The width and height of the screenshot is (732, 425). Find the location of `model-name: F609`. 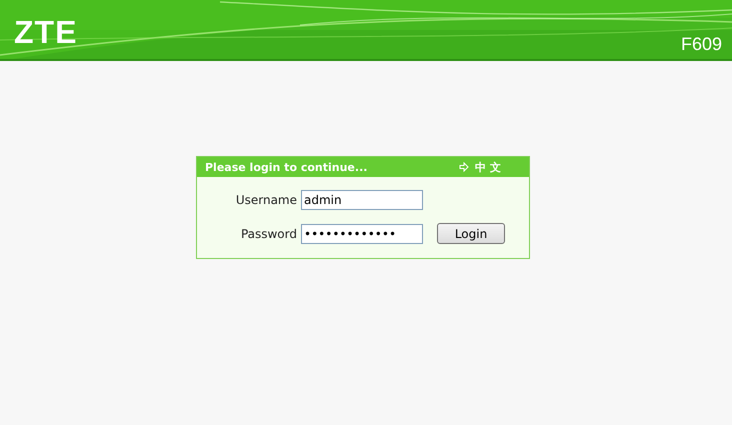

model-name: F609 is located at coordinates (701, 44).